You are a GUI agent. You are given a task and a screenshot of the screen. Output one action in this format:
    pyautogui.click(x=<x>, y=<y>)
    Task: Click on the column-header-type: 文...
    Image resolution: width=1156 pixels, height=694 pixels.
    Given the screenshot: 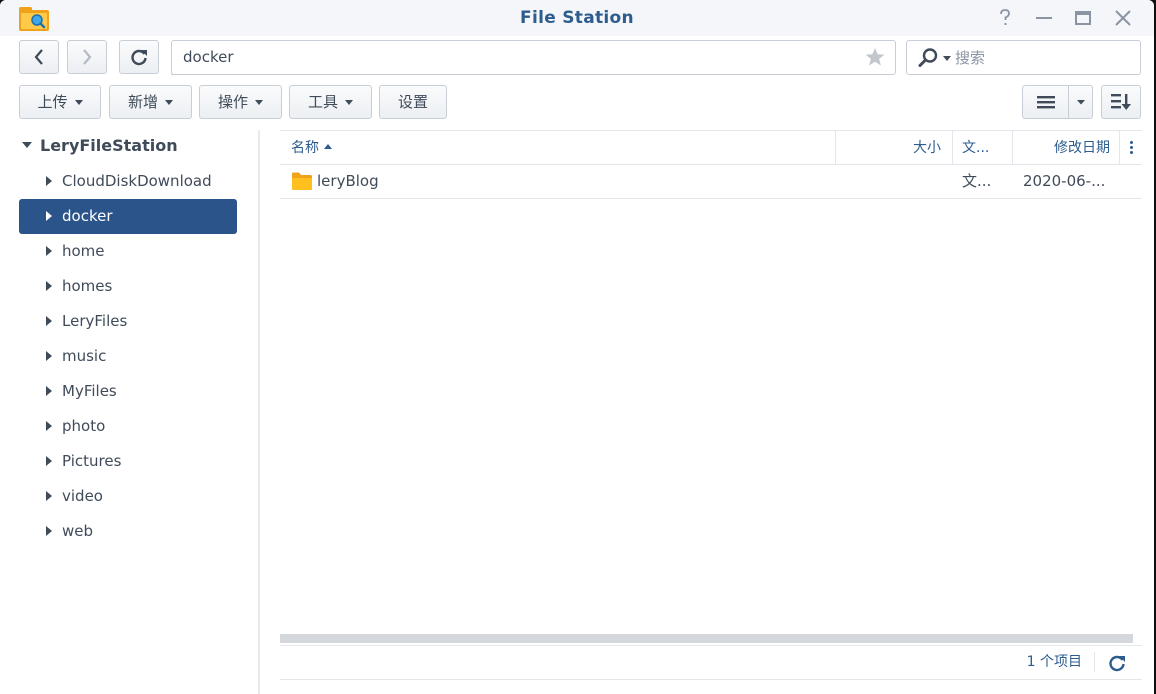 What is the action you would take?
    pyautogui.click(x=987, y=148)
    